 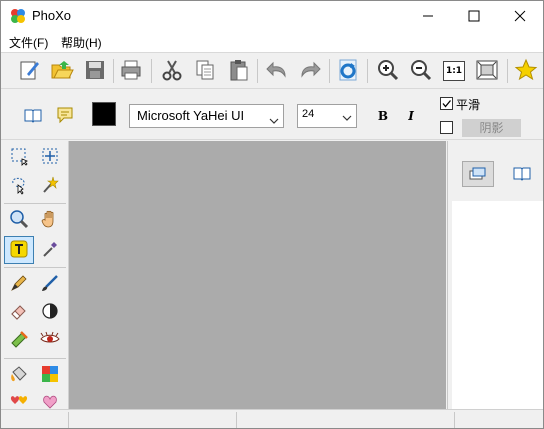 I want to click on eyedropper-tool, so click(x=50, y=250).